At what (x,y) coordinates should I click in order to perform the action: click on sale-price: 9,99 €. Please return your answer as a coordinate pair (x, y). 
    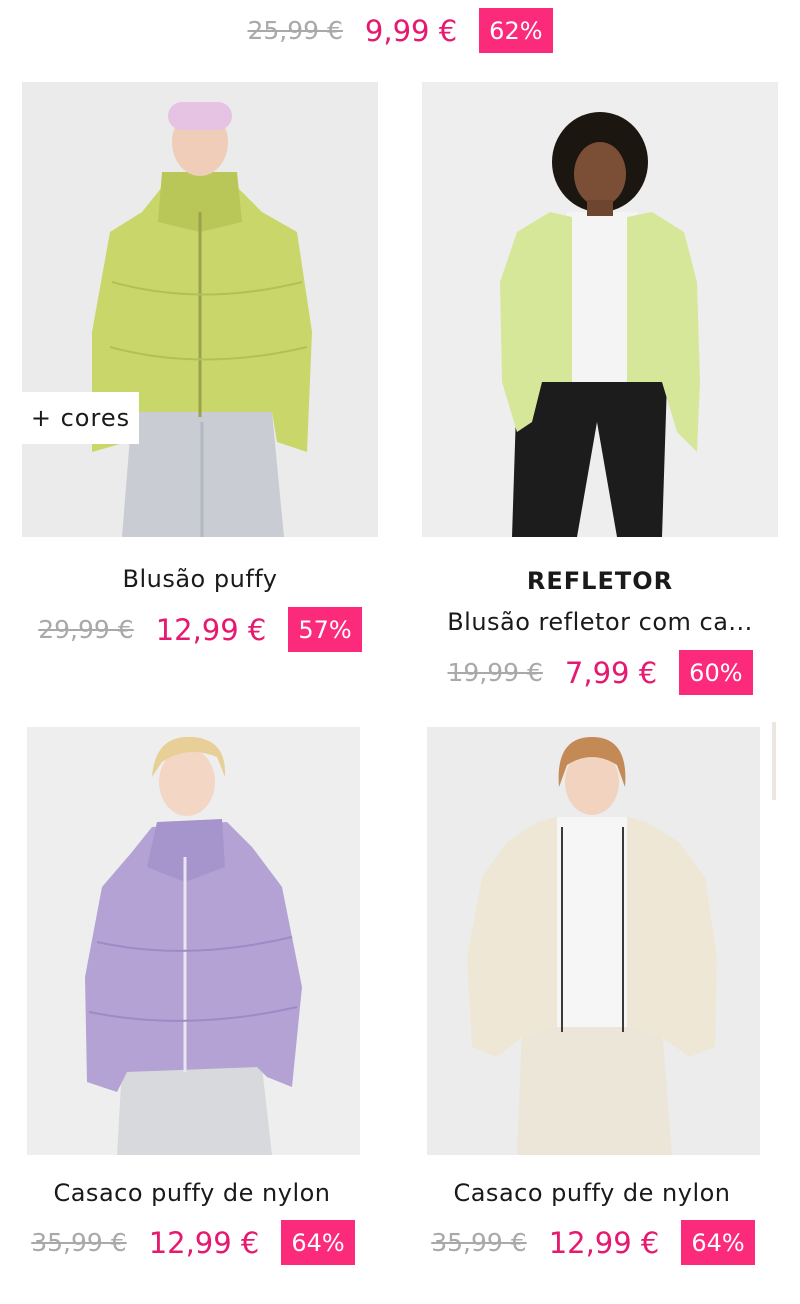
    Looking at the image, I should click on (411, 30).